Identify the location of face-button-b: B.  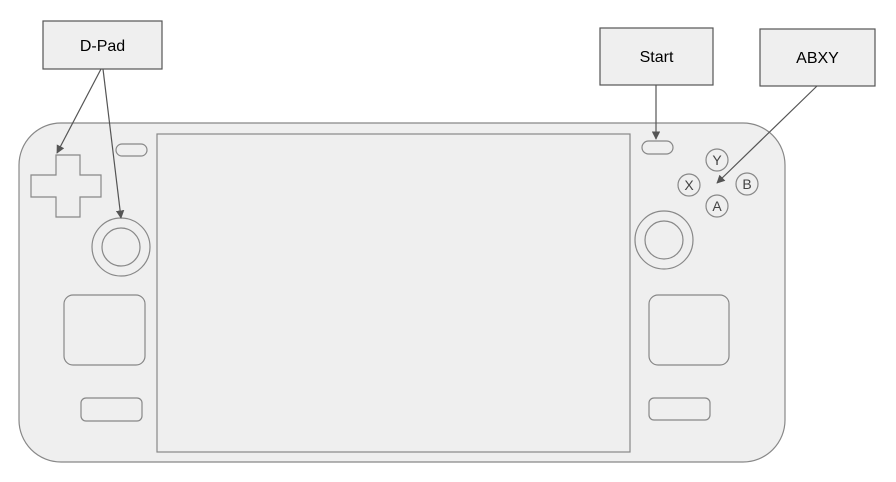
(747, 184).